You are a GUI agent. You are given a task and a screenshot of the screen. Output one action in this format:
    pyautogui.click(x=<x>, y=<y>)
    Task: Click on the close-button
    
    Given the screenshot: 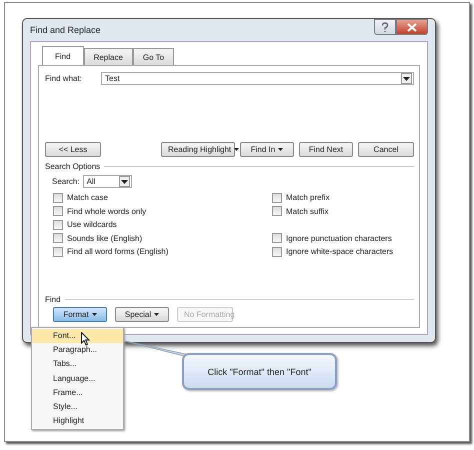 What is the action you would take?
    pyautogui.click(x=412, y=27)
    